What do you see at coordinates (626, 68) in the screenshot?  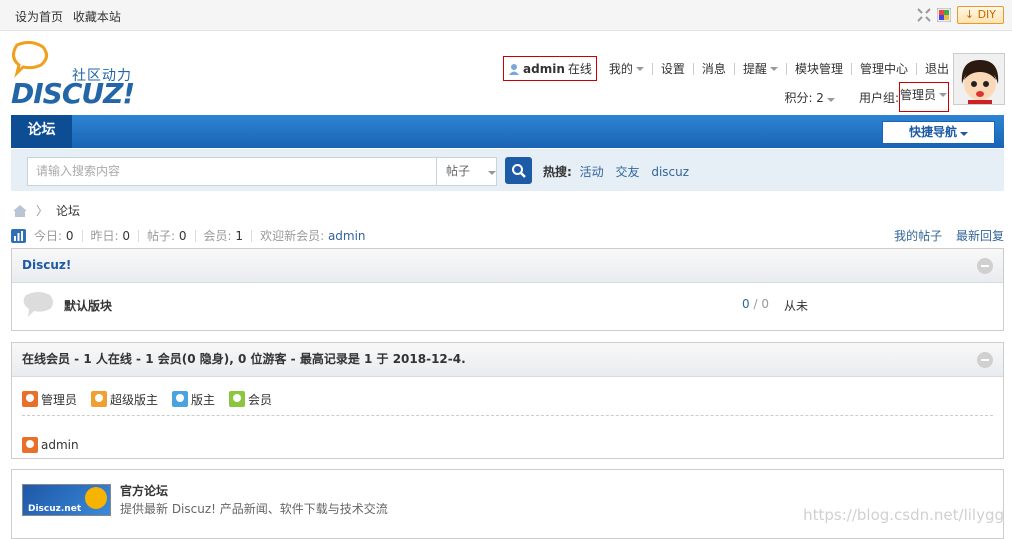 I see `menu-my: 我的` at bounding box center [626, 68].